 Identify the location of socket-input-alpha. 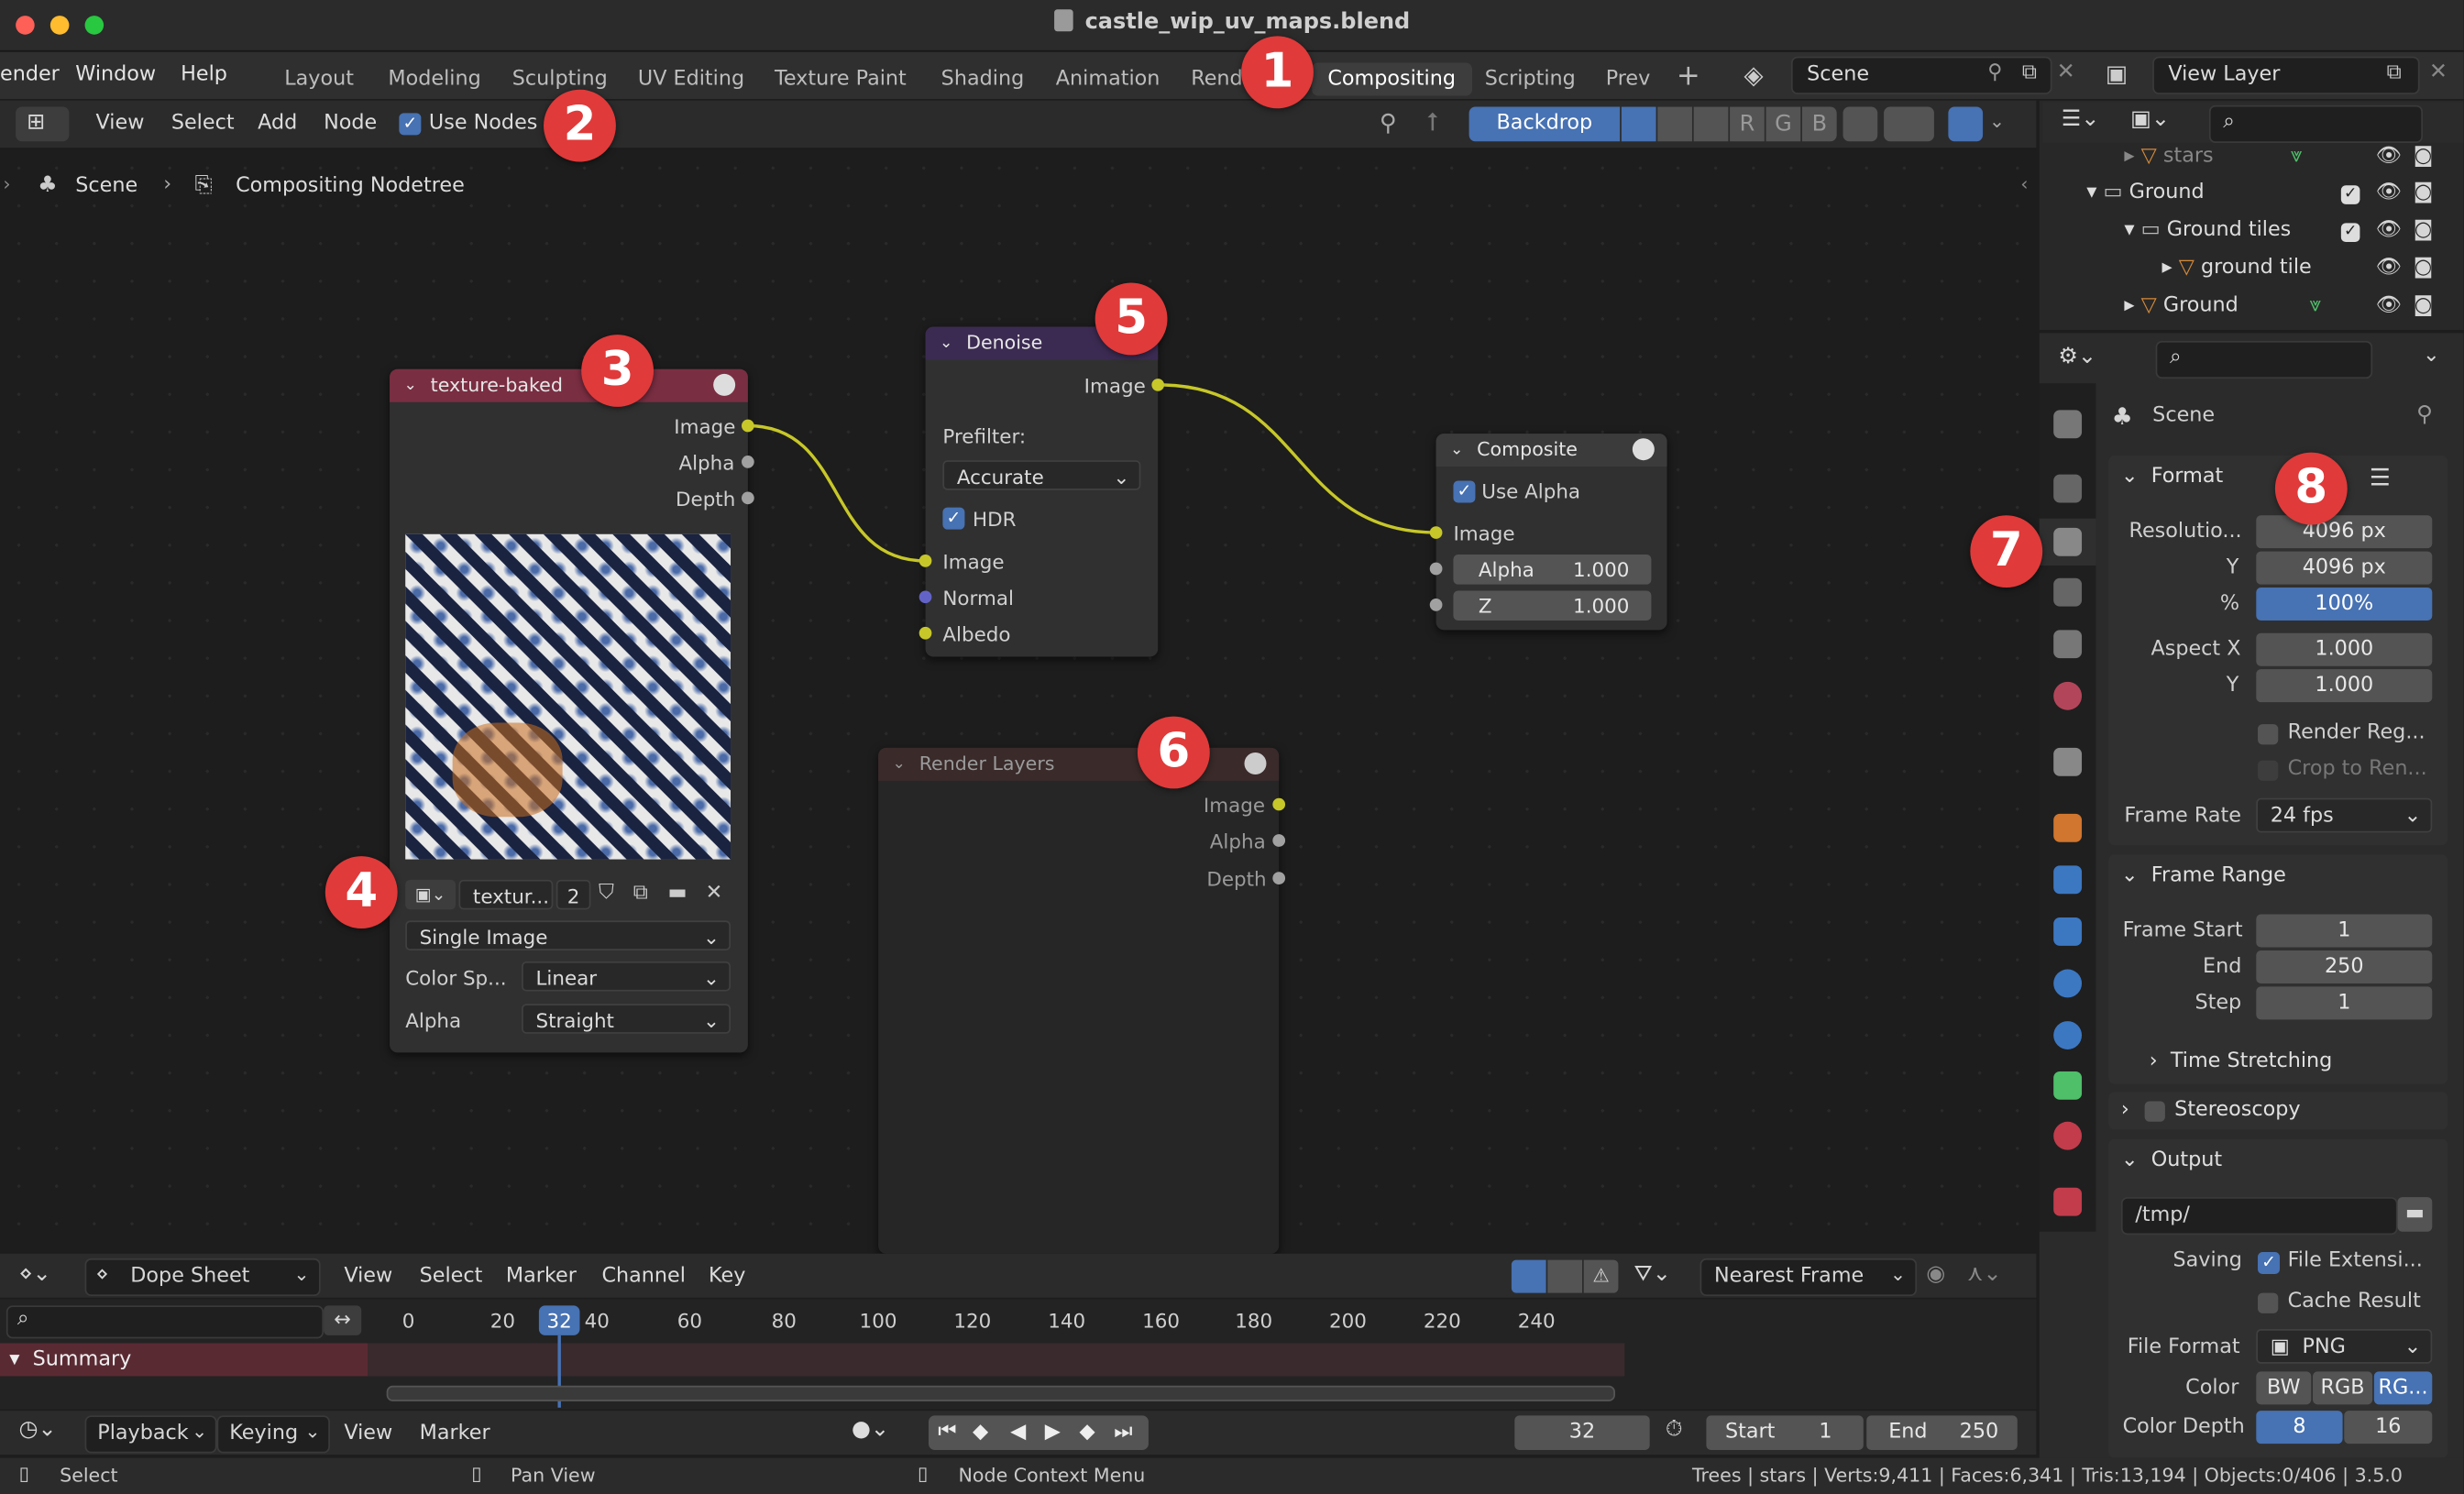
(1436, 569).